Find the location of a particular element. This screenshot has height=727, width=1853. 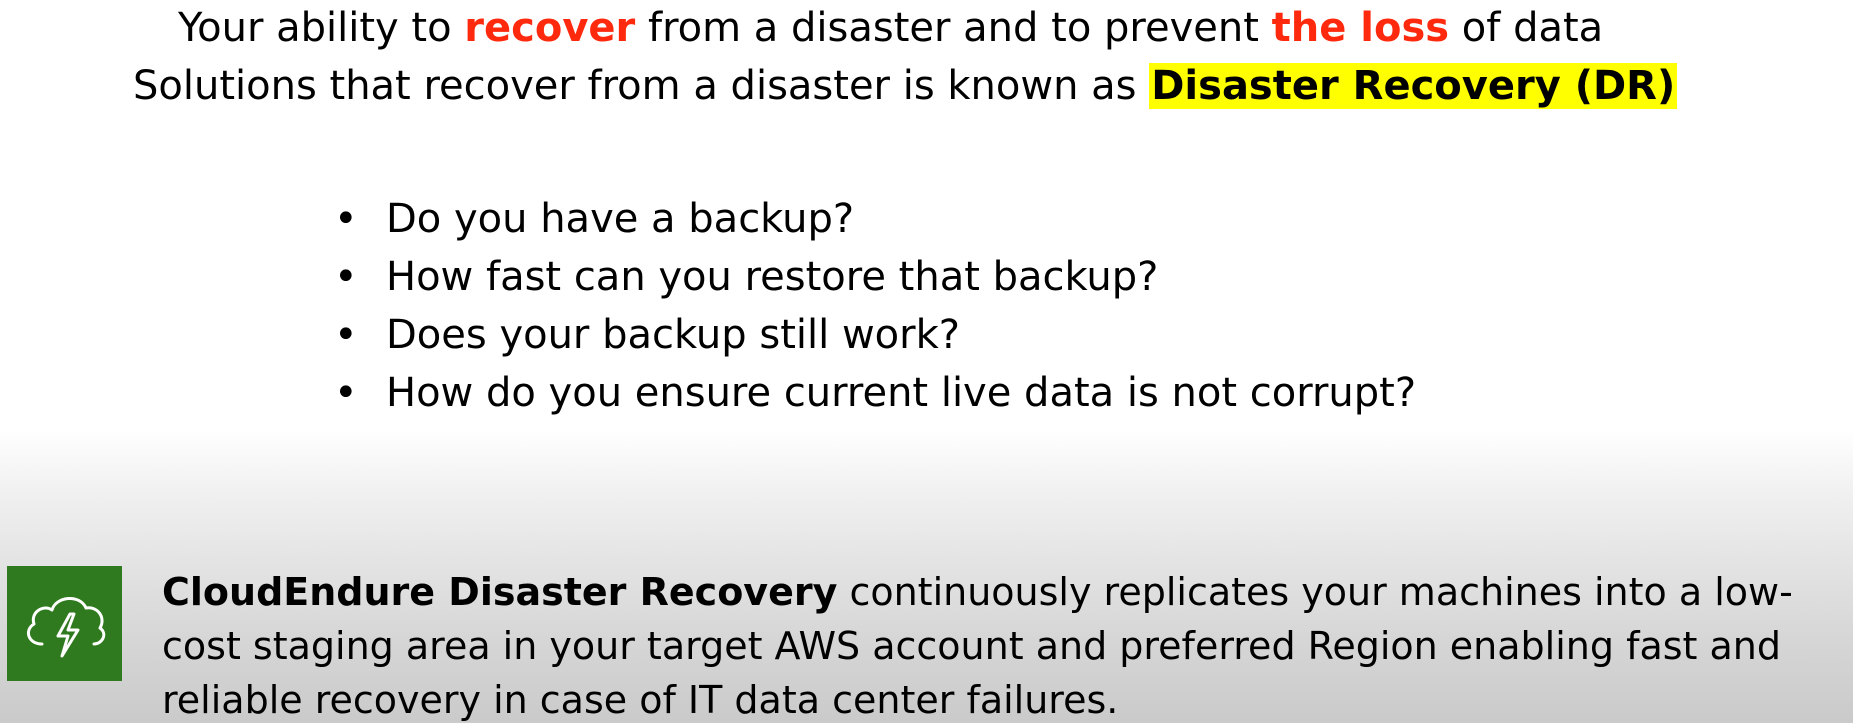

question-text: How fast can you restore that backup? is located at coordinates (772, 277).